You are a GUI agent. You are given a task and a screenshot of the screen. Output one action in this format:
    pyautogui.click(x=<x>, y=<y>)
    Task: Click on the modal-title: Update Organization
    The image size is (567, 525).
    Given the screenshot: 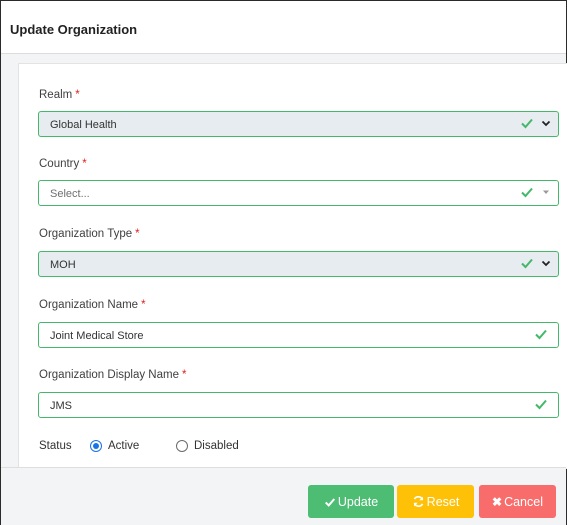 What is the action you would take?
    pyautogui.click(x=74, y=29)
    